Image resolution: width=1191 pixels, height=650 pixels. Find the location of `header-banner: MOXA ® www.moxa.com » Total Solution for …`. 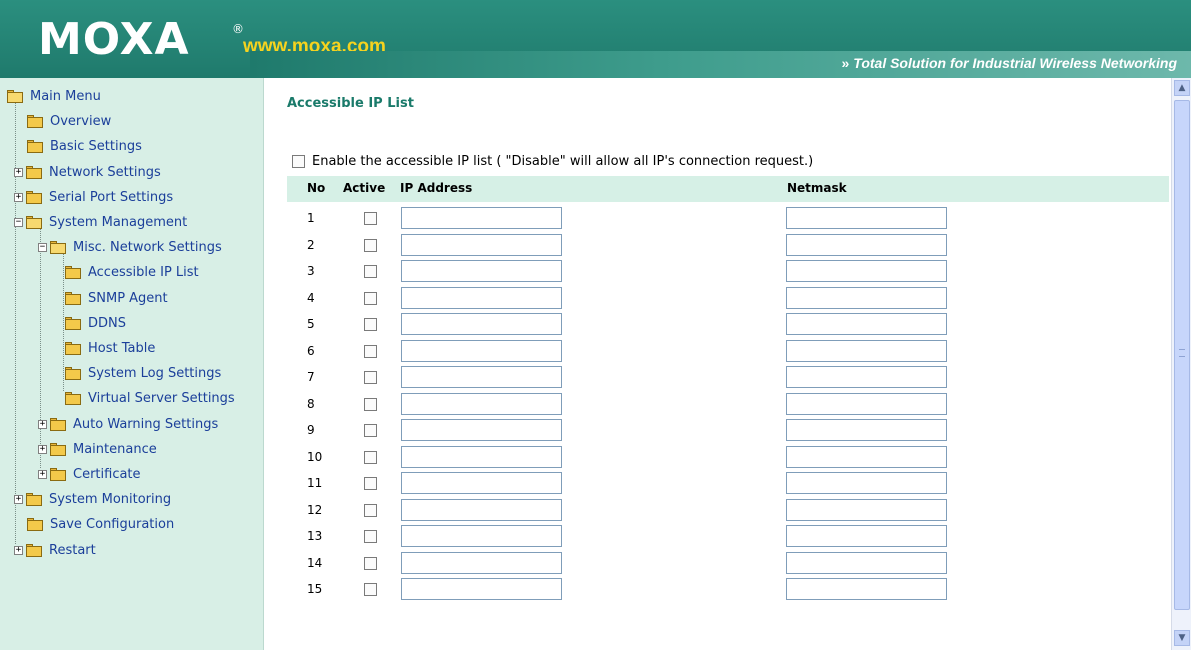

header-banner: MOXA ® www.moxa.com » Total Solution for … is located at coordinates (595, 39).